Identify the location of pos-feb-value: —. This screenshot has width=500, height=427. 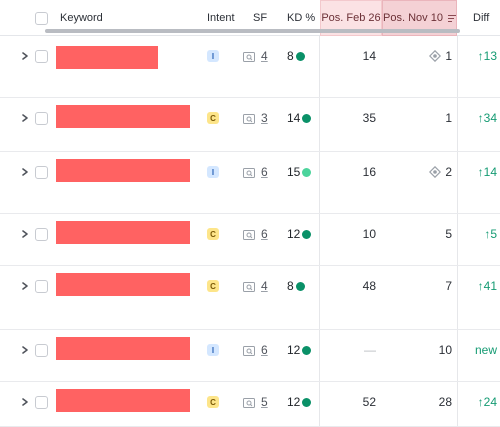
(370, 350).